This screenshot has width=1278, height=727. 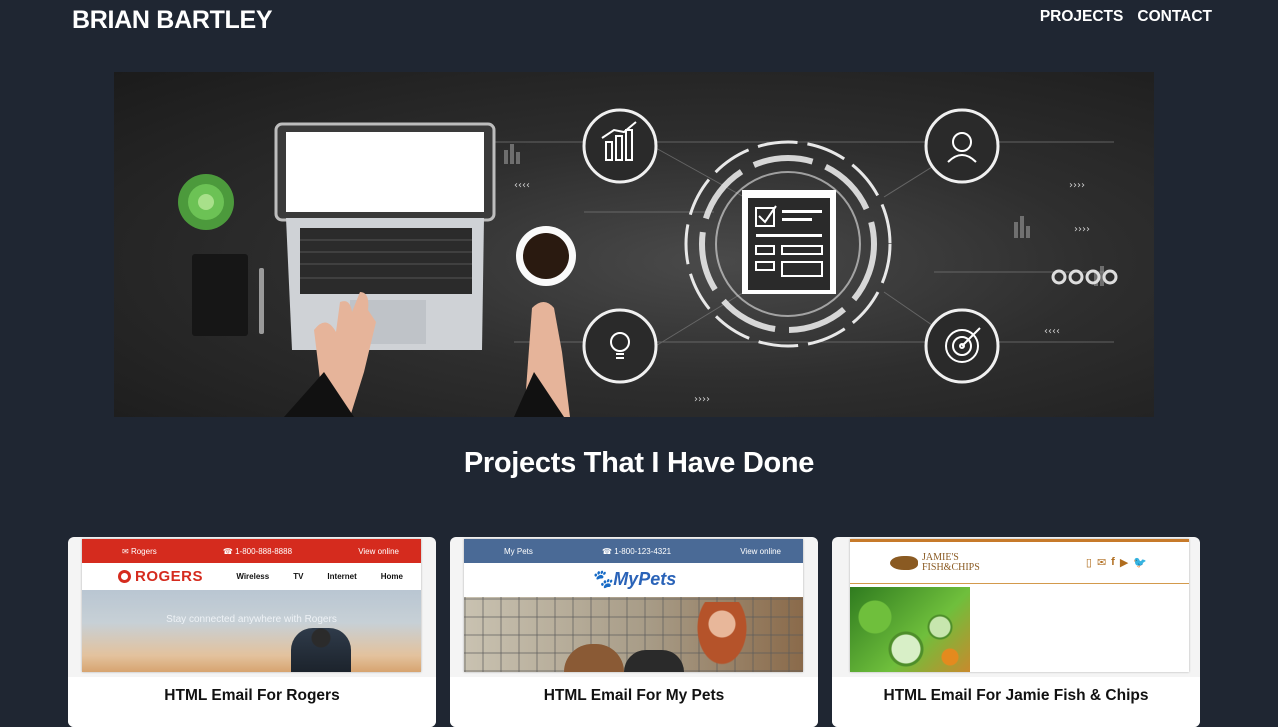 I want to click on youtube-icon: ▶, so click(x=1124, y=563).